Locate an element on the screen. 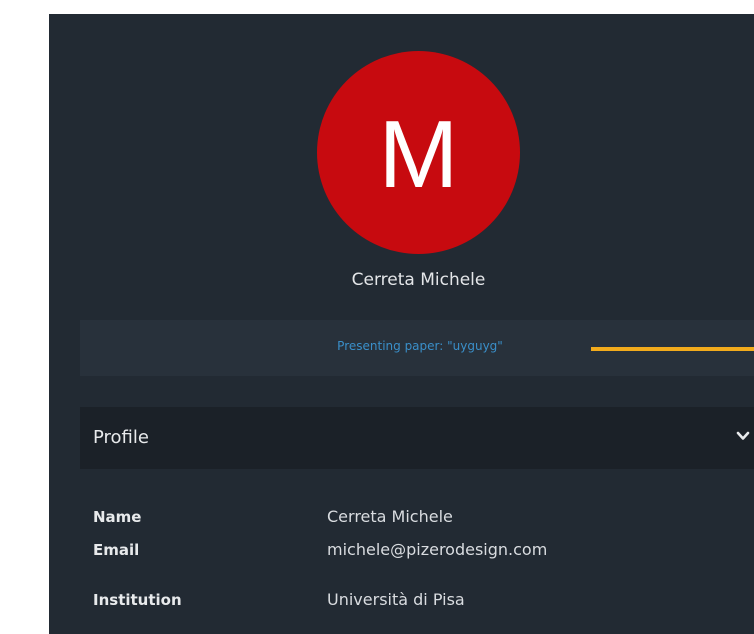 This screenshot has height=634, width=754. field-label-email: Email is located at coordinates (116, 550).